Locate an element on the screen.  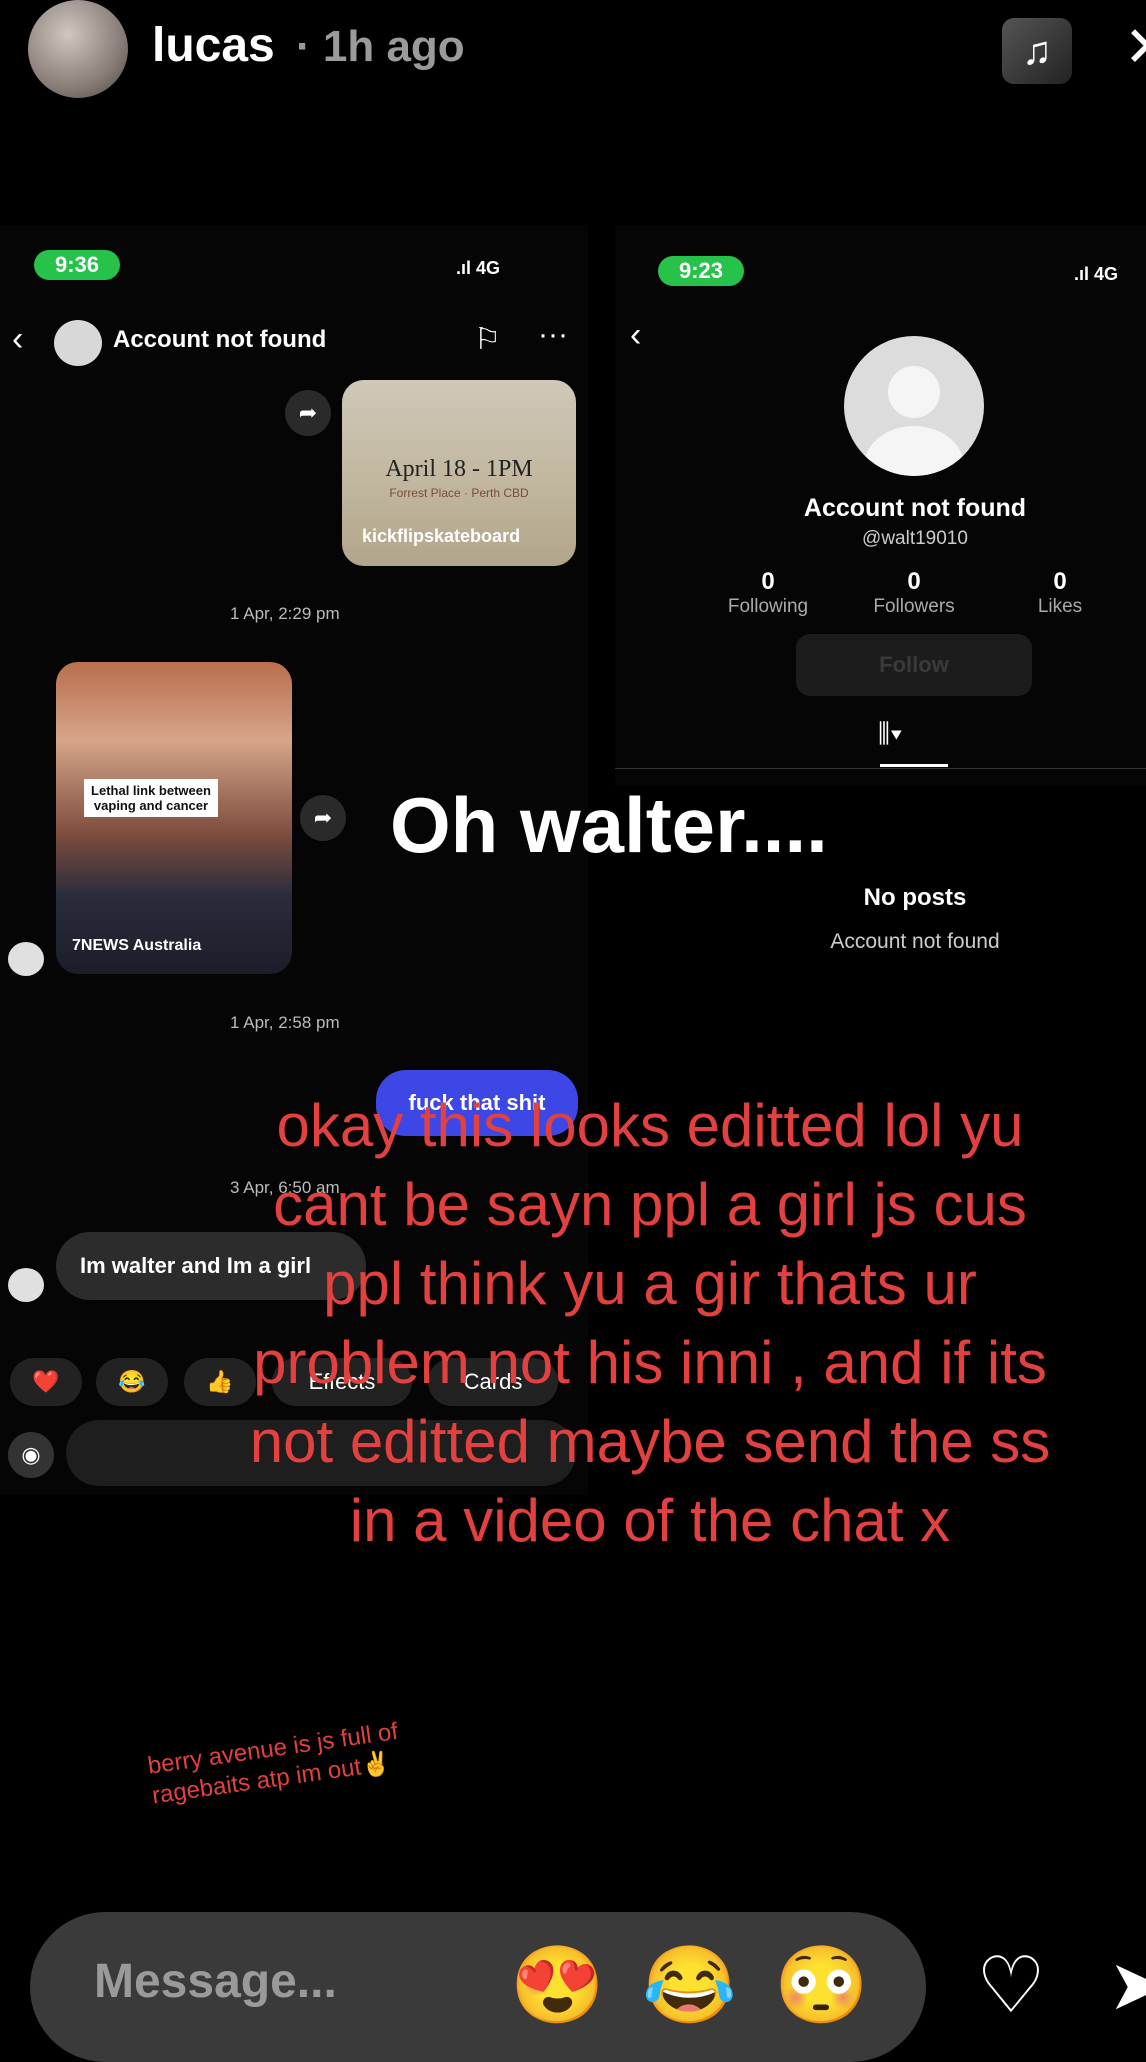
more-options-icon: ··· is located at coordinates (553, 335).